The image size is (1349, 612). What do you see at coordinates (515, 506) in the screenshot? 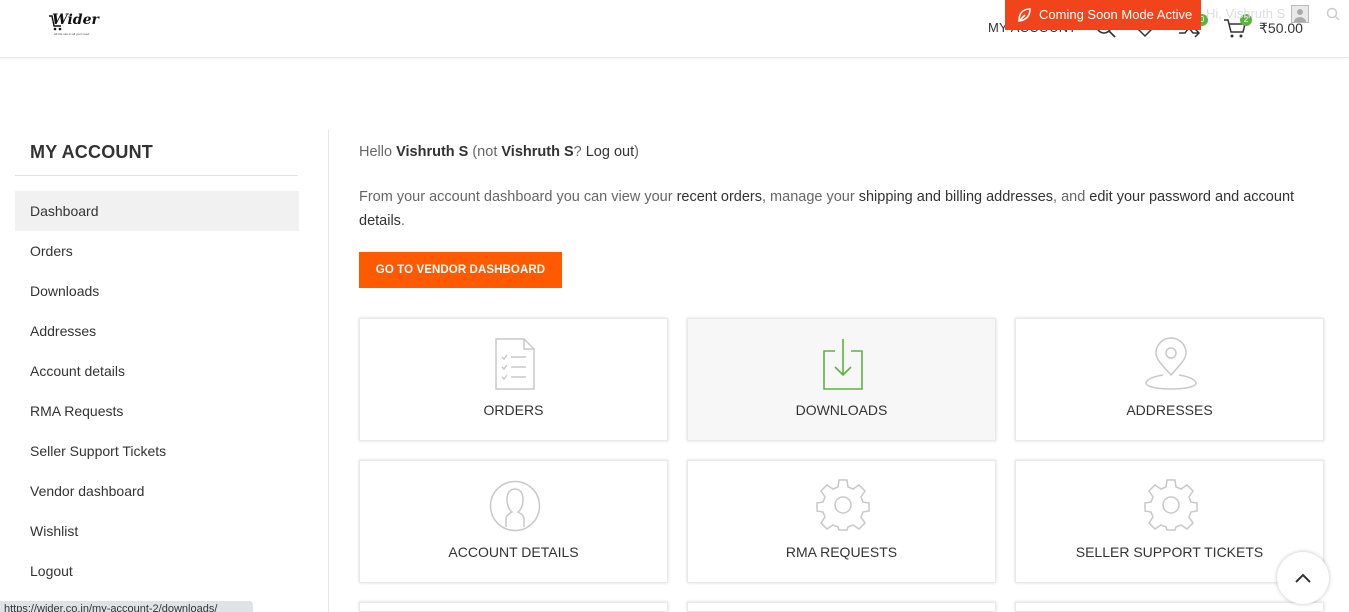
I see `user-circle-icon` at bounding box center [515, 506].